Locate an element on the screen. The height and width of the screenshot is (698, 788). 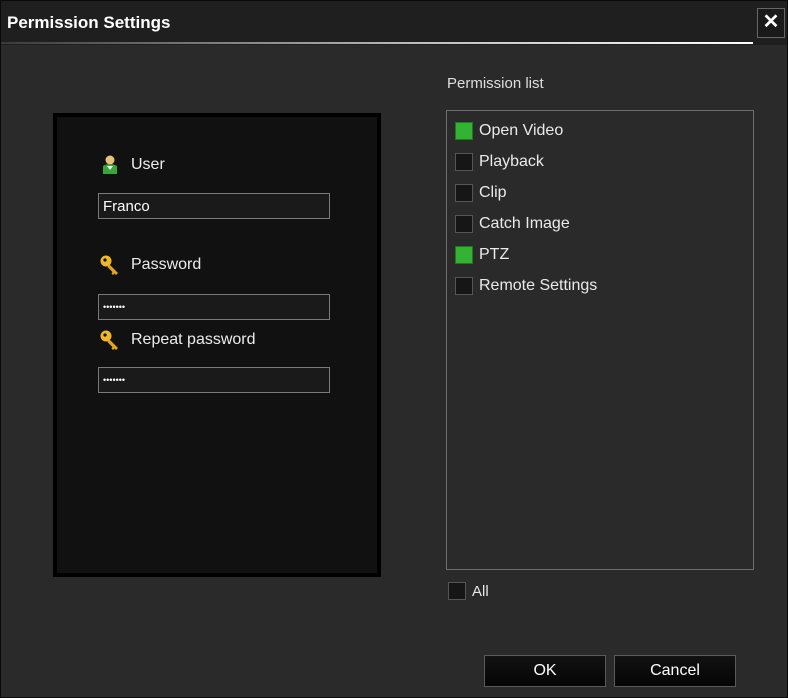
permission-open-video: Open Video is located at coordinates (509, 131).